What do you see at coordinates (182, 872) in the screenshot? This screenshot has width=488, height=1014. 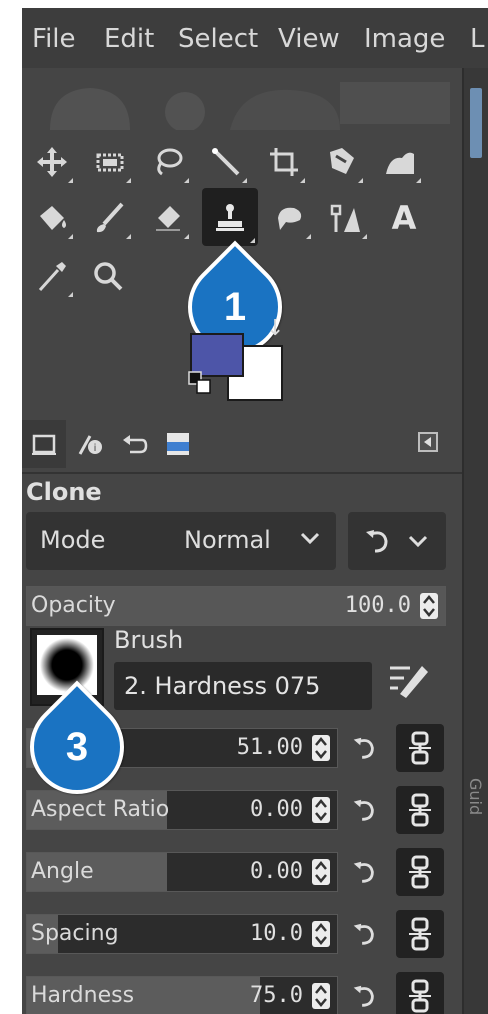 I see `angle-slider: Angle 0.00` at bounding box center [182, 872].